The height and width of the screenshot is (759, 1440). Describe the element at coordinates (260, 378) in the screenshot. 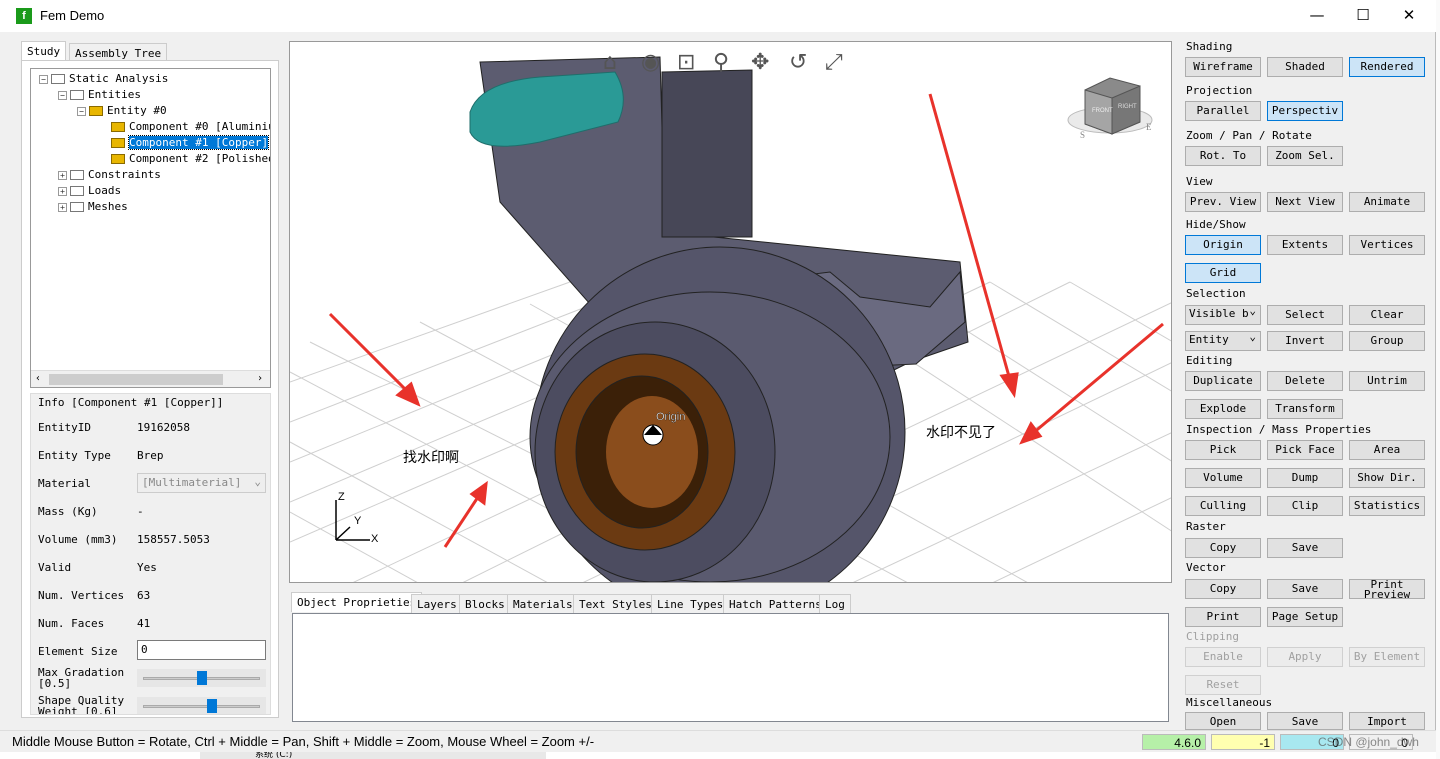

I see `scroll-right-icon: ›` at that location.